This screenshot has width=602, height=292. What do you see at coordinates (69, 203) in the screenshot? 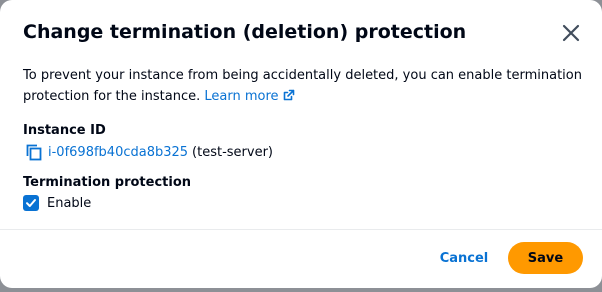
I see `enable-label: Enable` at bounding box center [69, 203].